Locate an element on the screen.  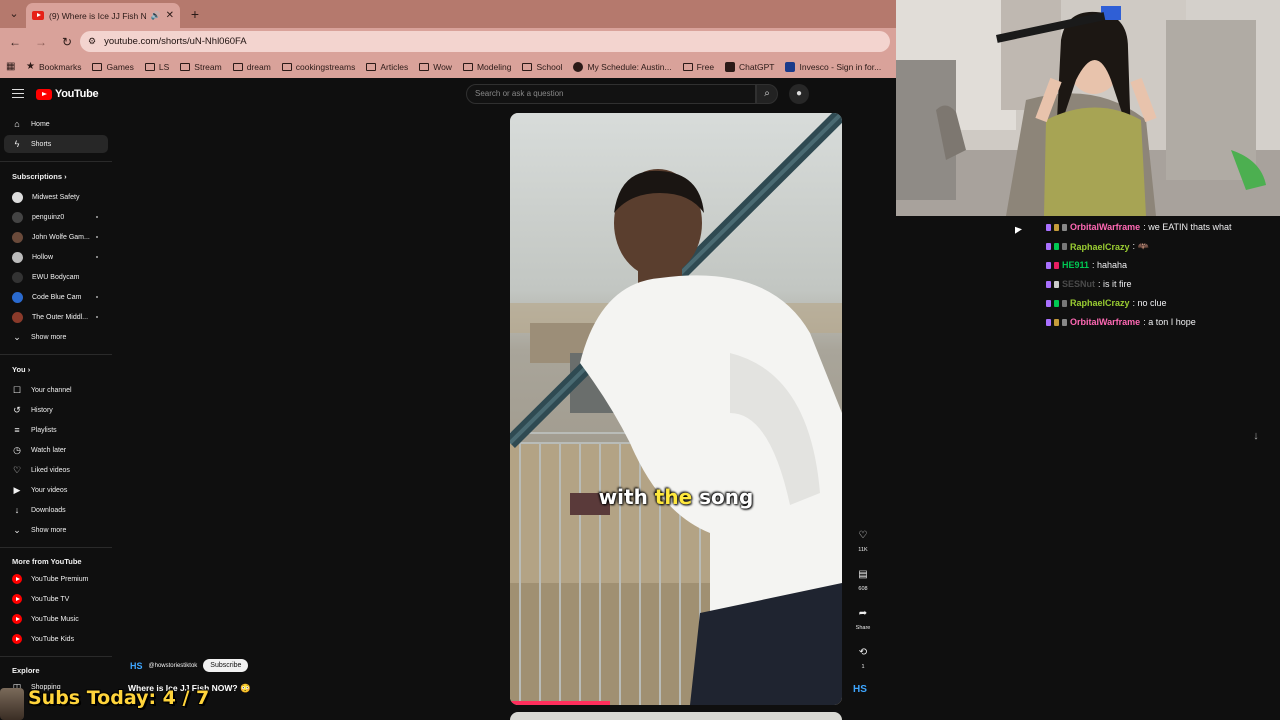
bookmark-articles: Articles is located at coordinates (387, 67).